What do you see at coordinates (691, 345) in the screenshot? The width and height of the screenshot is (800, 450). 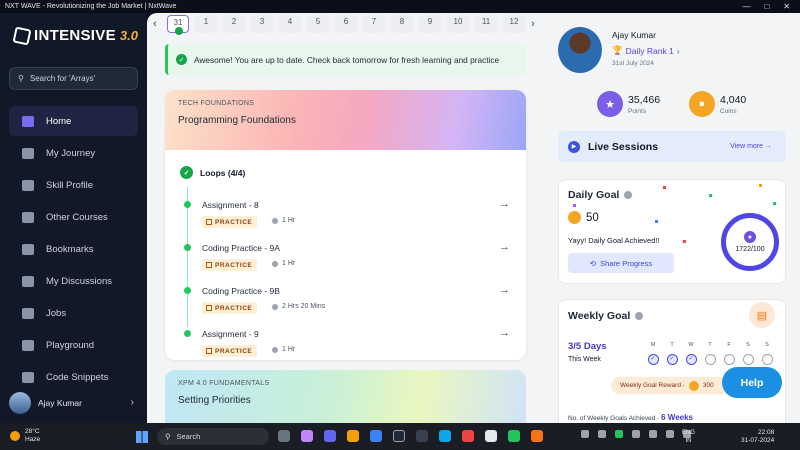 I see `weekday-label: W` at bounding box center [691, 345].